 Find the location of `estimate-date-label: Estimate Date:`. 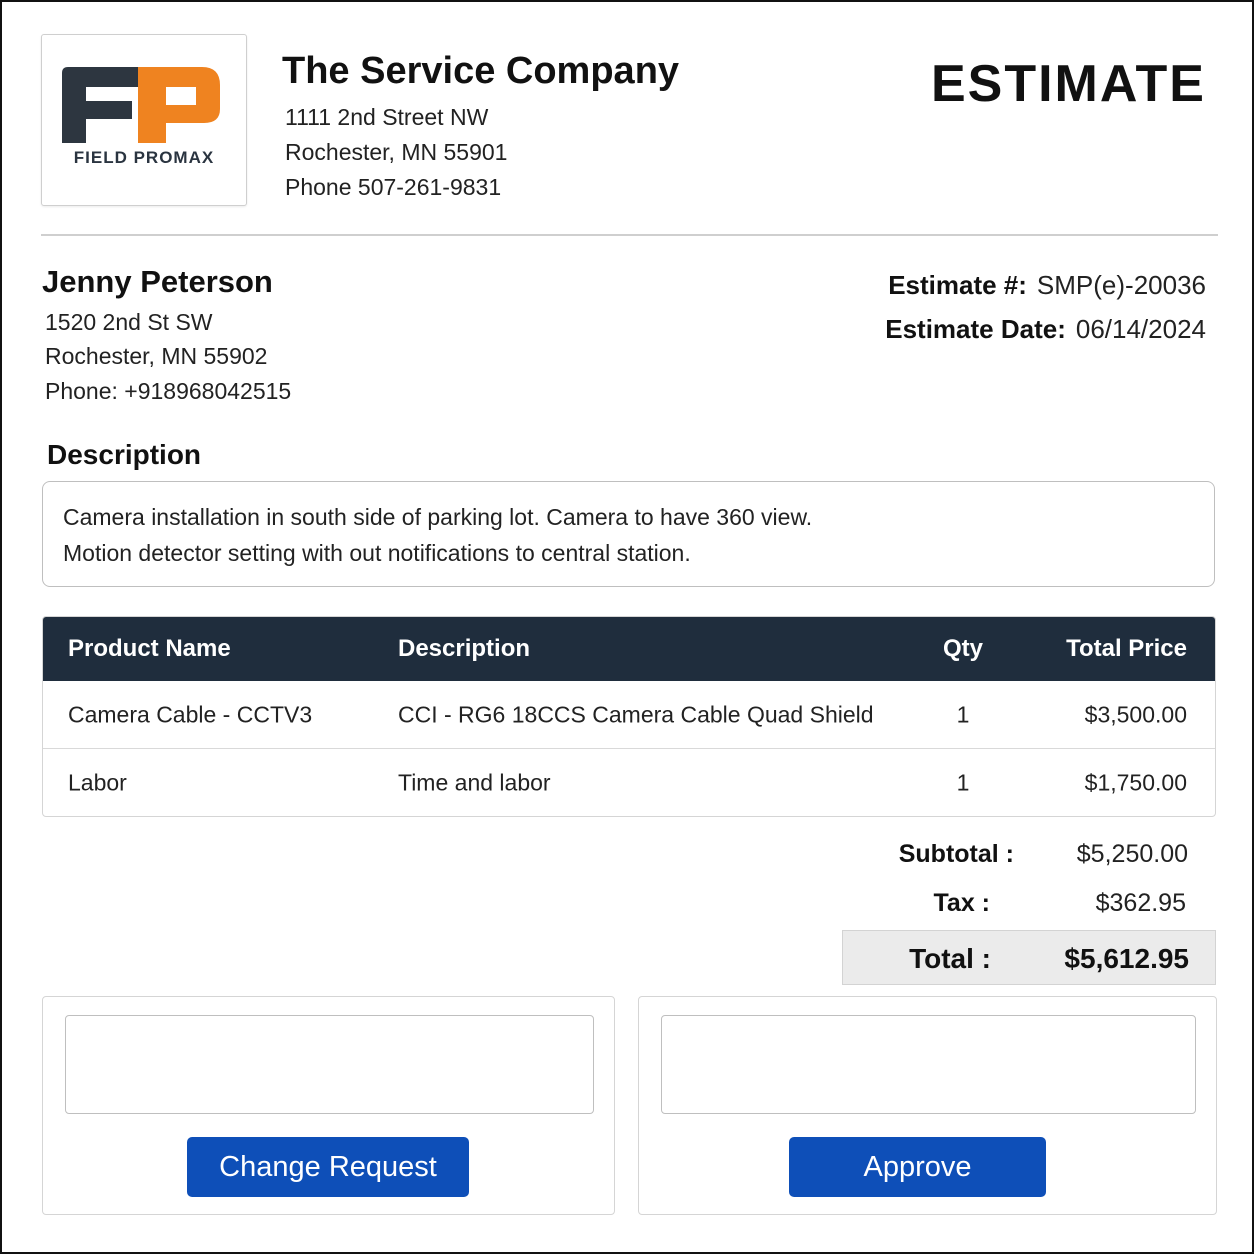

estimate-date-label: Estimate Date: is located at coordinates (975, 329).